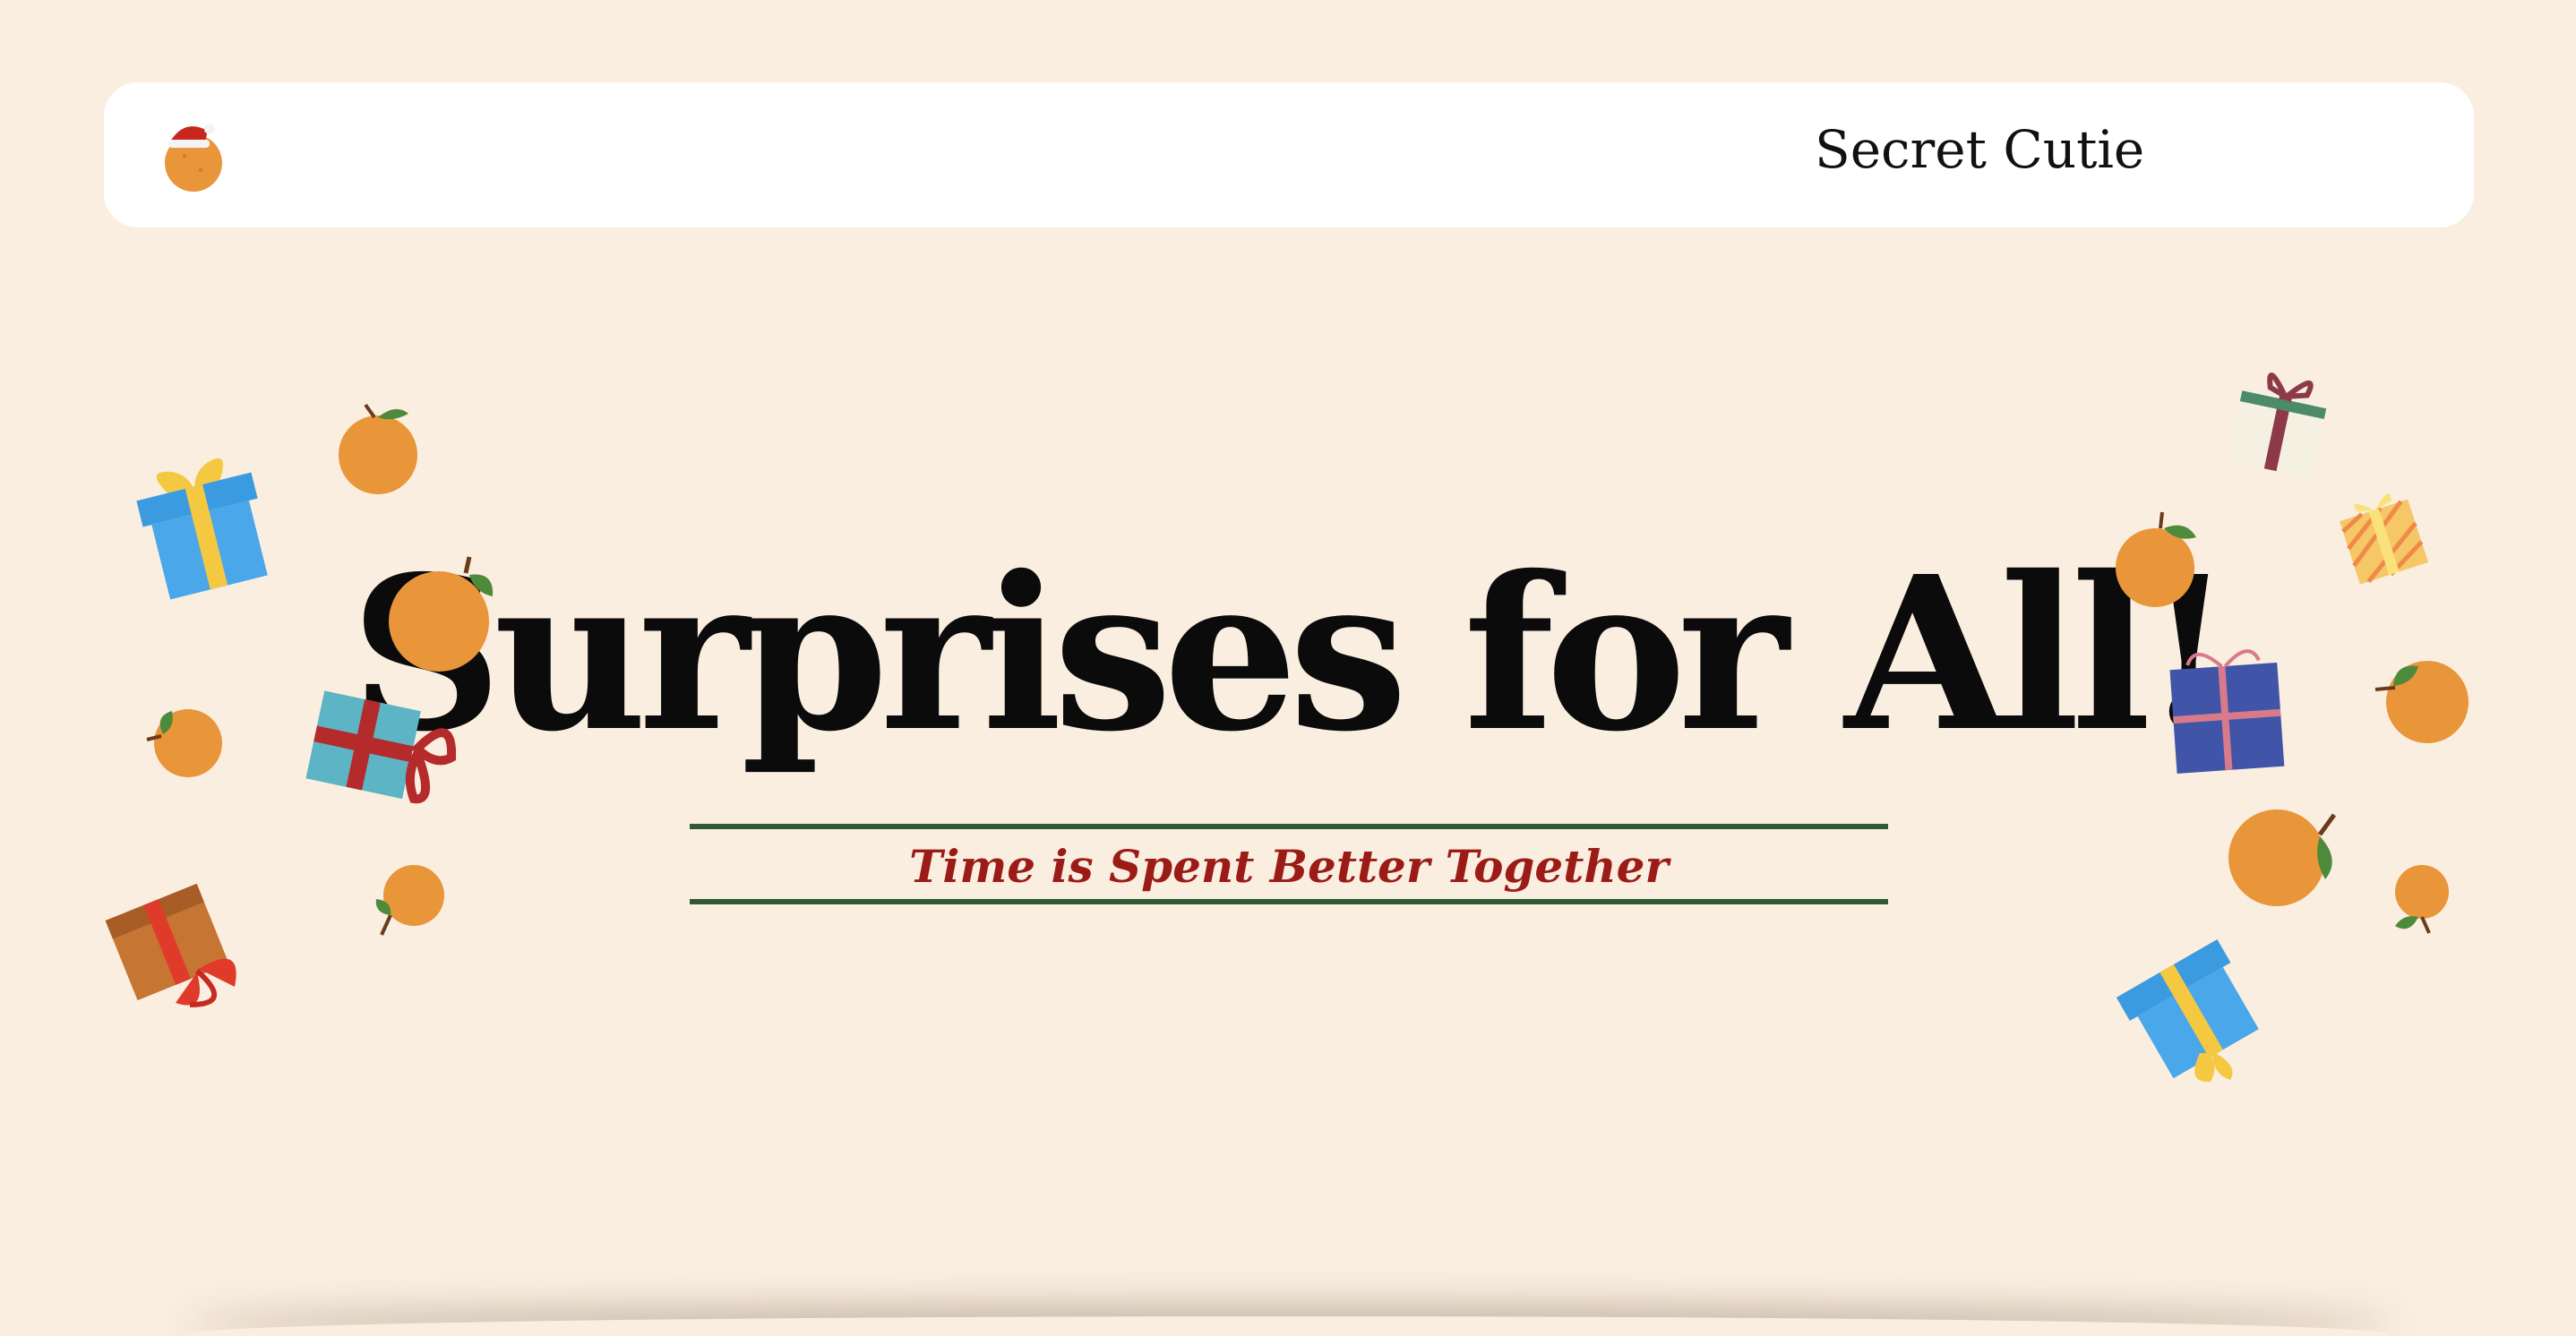 The height and width of the screenshot is (1336, 2576). What do you see at coordinates (1289, 827) in the screenshot?
I see `divider-top` at bounding box center [1289, 827].